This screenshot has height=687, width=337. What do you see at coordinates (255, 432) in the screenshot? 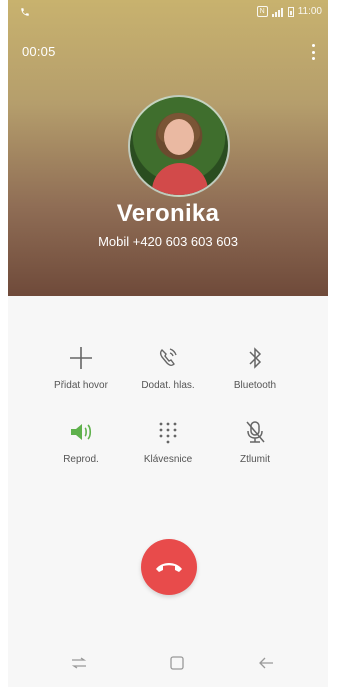
I see `mute-icon` at bounding box center [255, 432].